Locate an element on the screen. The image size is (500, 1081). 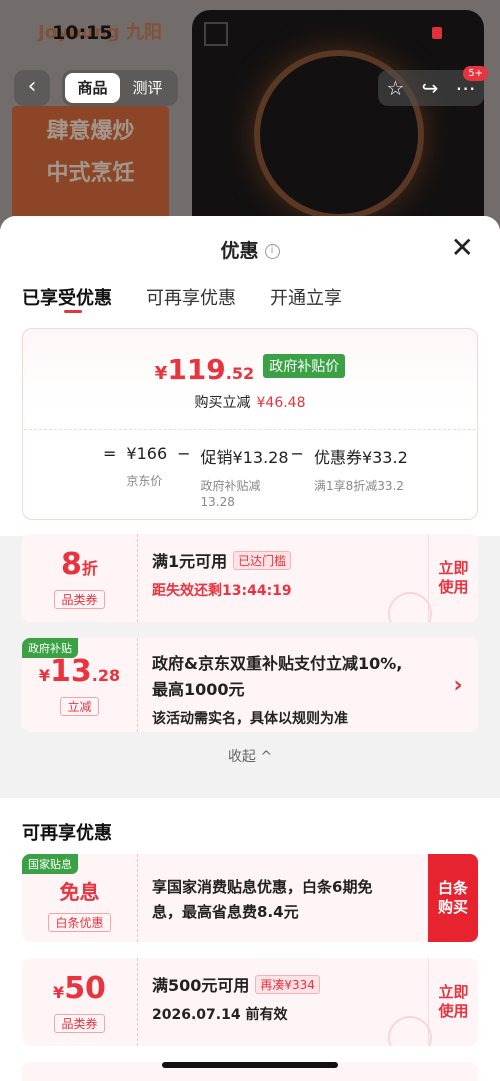
favorite-star-icon: ☆ is located at coordinates (396, 88).